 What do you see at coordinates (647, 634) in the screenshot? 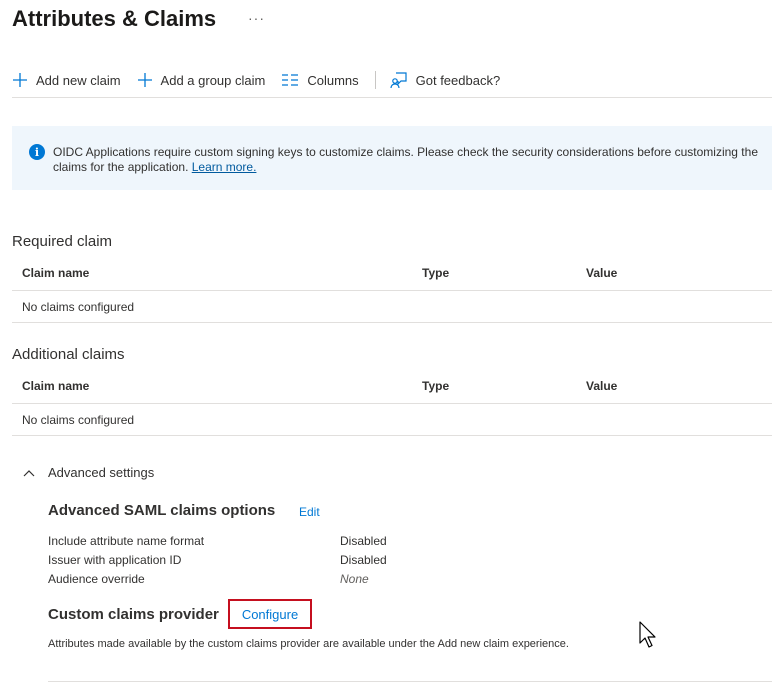
I see `mouse-cursor-icon` at bounding box center [647, 634].